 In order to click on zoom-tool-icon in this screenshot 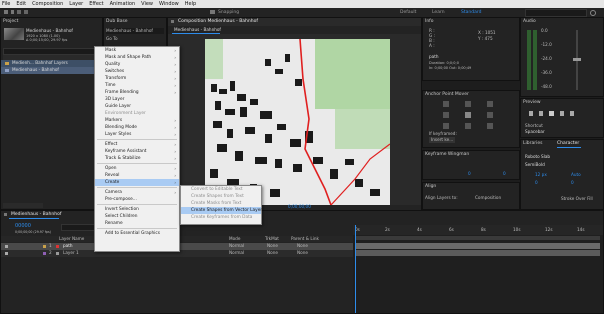, I will do `click(26, 12)`.